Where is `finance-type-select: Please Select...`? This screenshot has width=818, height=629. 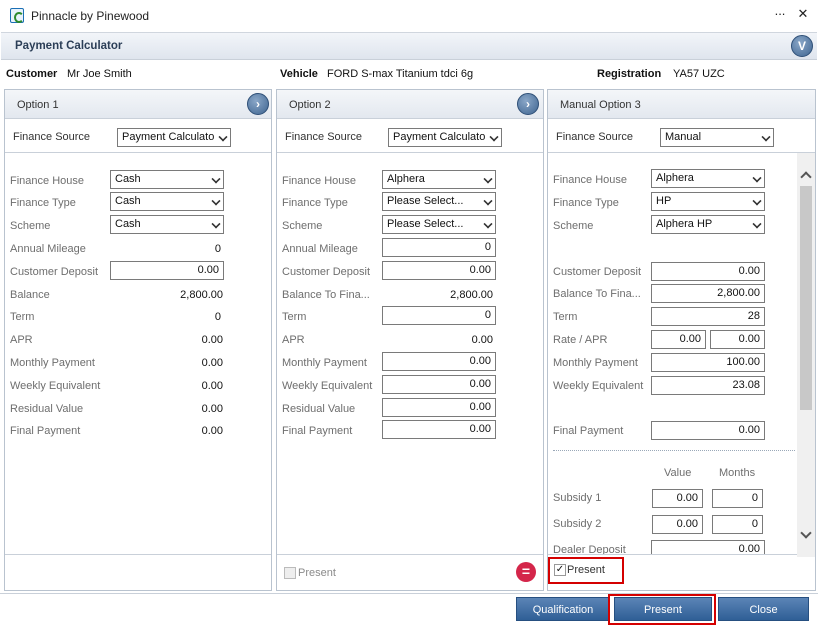
finance-type-select: Please Select... is located at coordinates (439, 201).